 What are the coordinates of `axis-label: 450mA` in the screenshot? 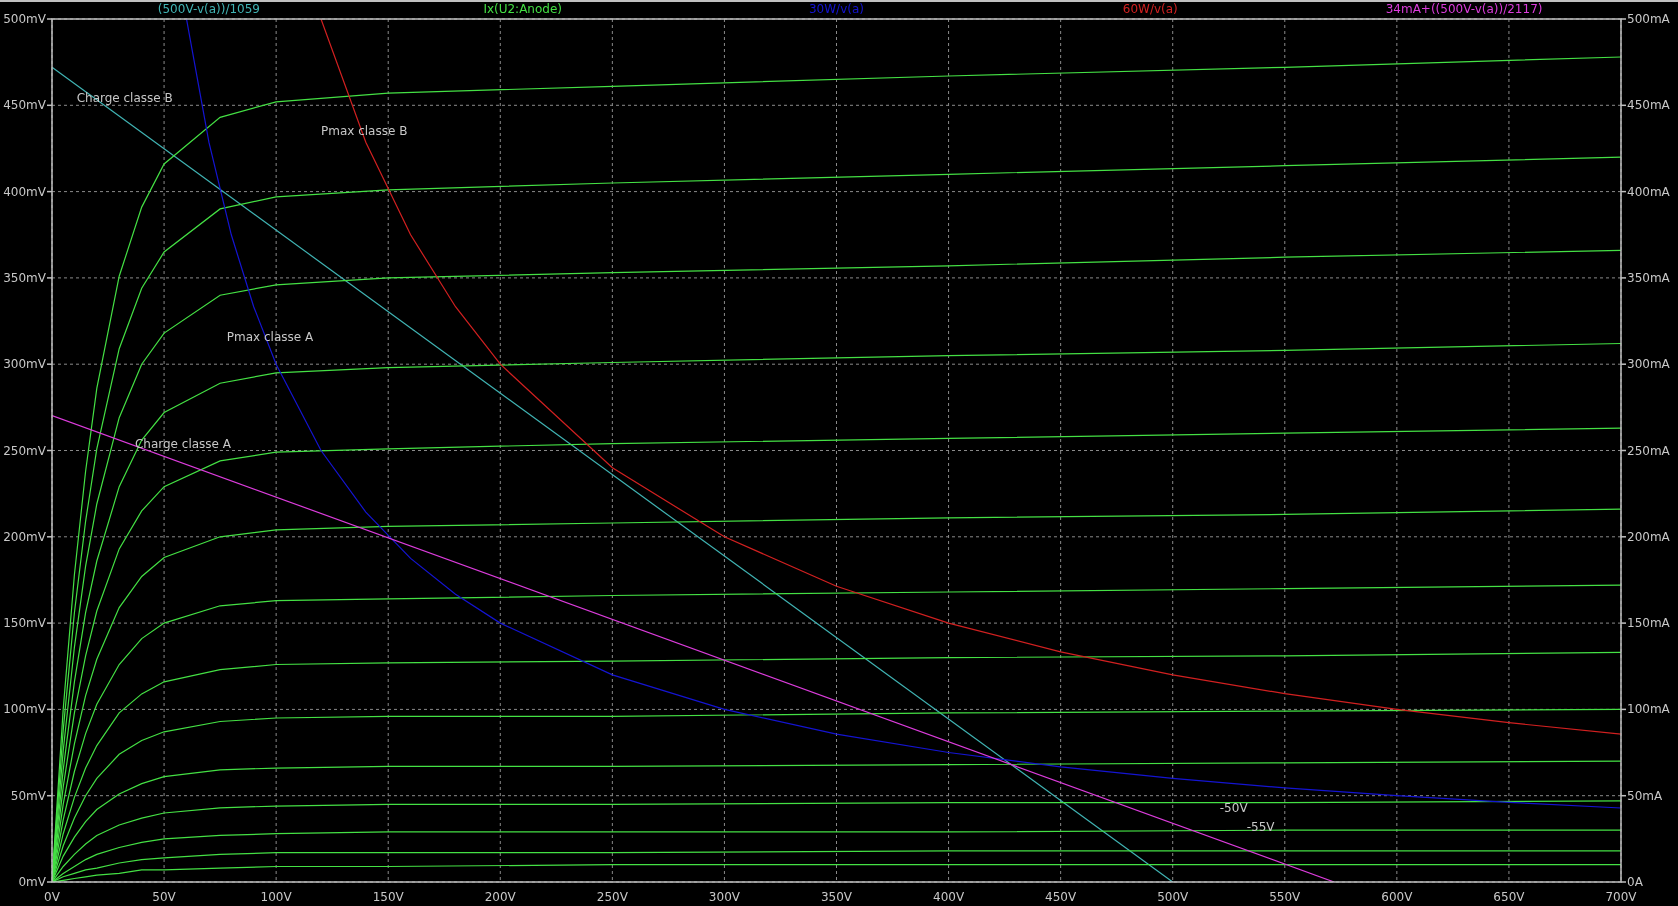 It's located at (1648, 105).